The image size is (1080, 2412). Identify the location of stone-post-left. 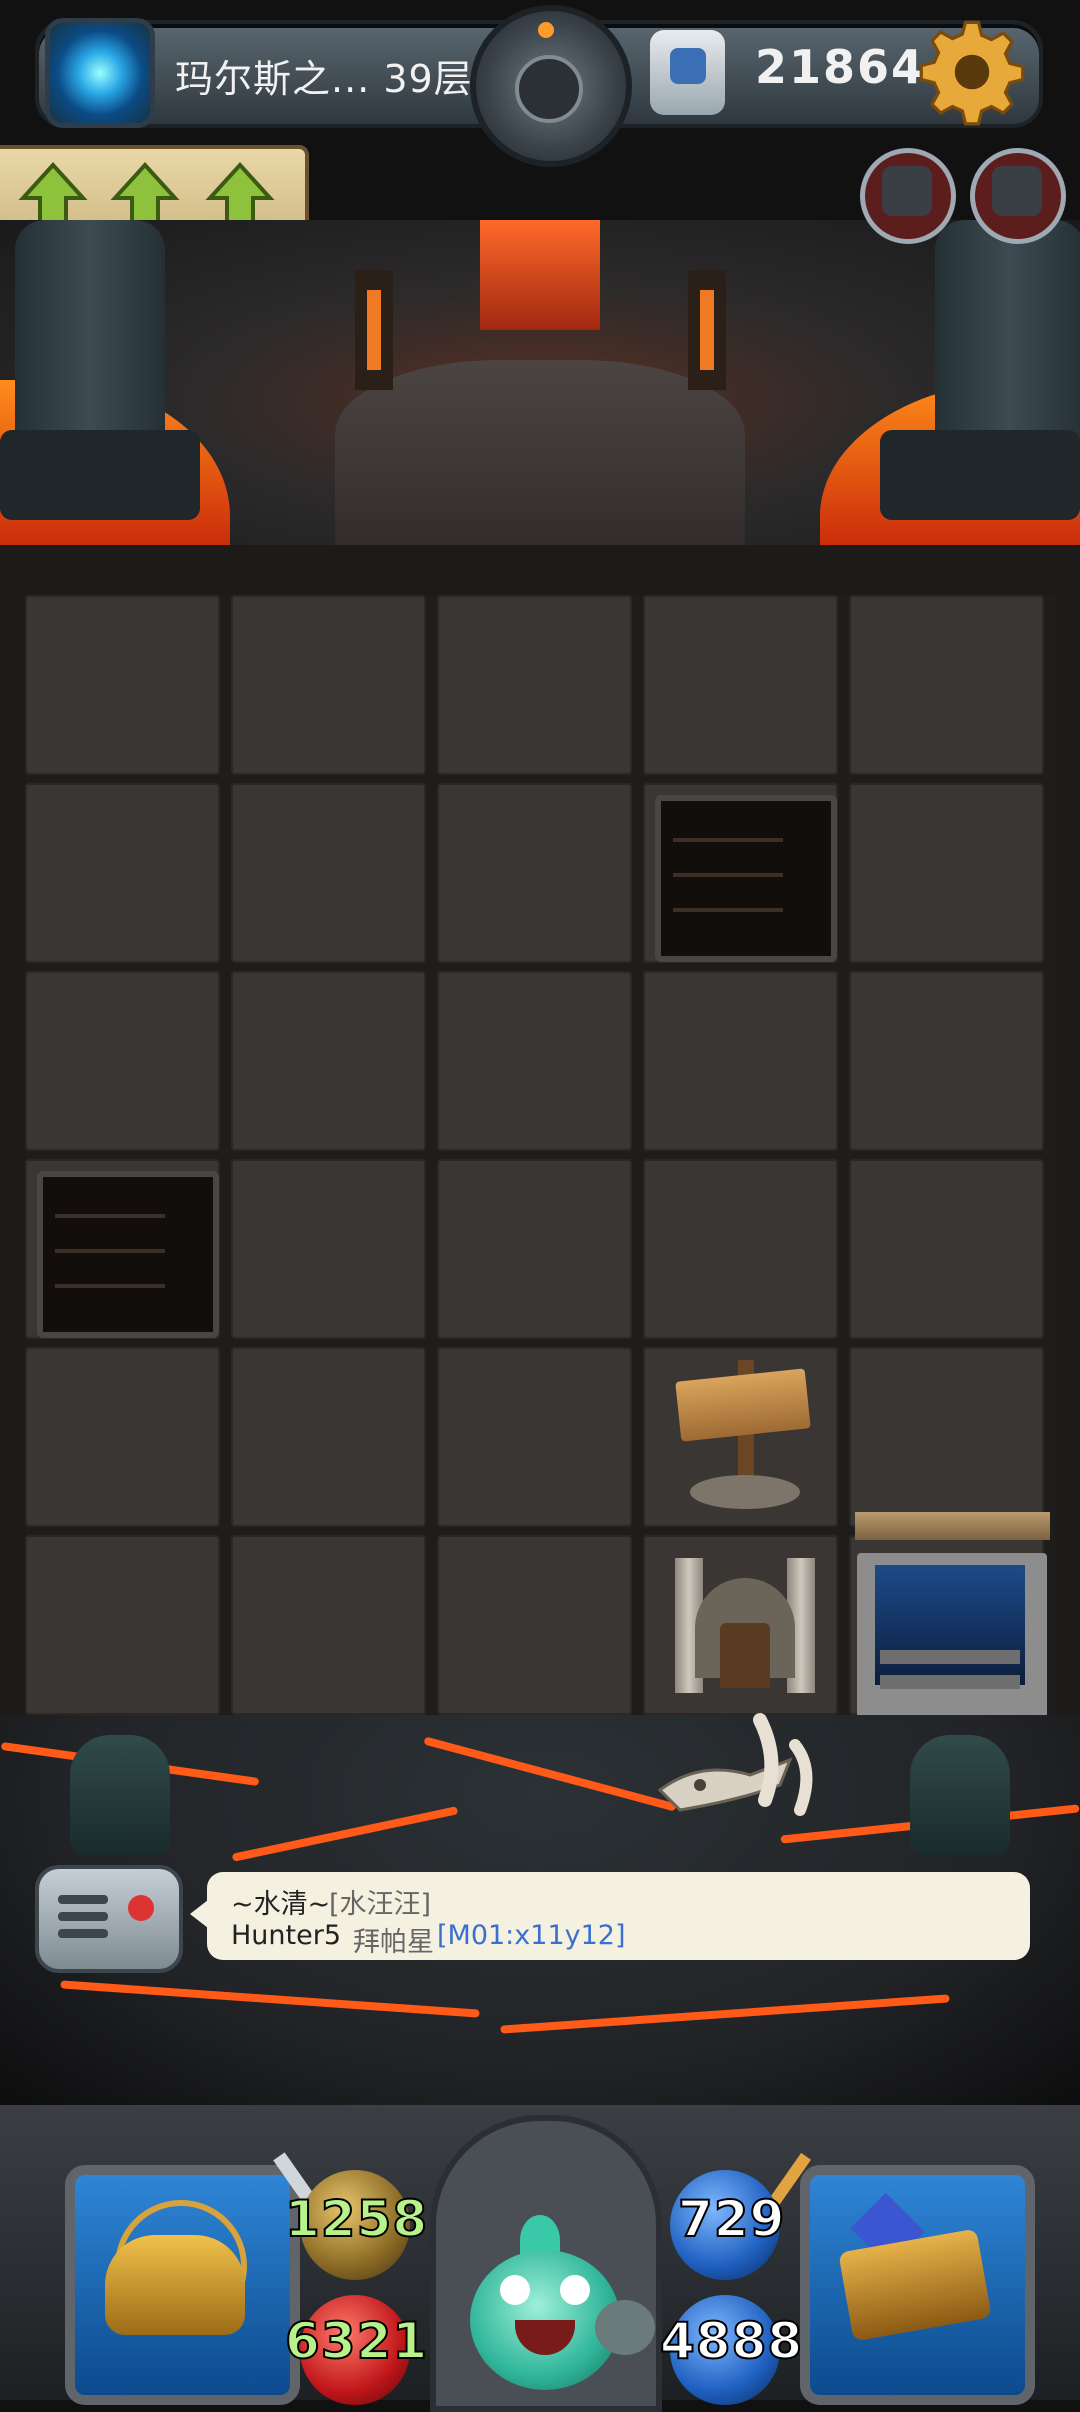
(120, 1795).